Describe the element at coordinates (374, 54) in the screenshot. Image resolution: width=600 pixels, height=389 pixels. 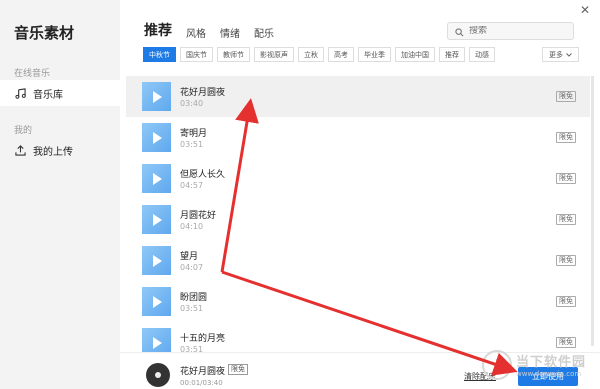
I see `chip-graduation: 毕业季` at that location.